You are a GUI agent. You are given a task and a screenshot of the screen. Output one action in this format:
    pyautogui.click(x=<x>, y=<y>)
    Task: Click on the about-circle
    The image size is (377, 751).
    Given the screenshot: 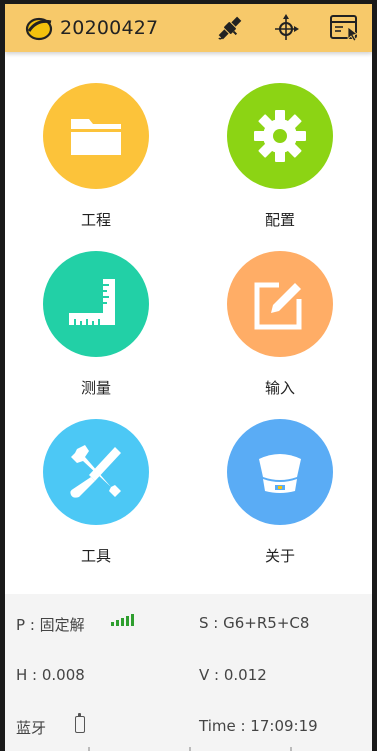 What is the action you would take?
    pyautogui.click(x=280, y=472)
    